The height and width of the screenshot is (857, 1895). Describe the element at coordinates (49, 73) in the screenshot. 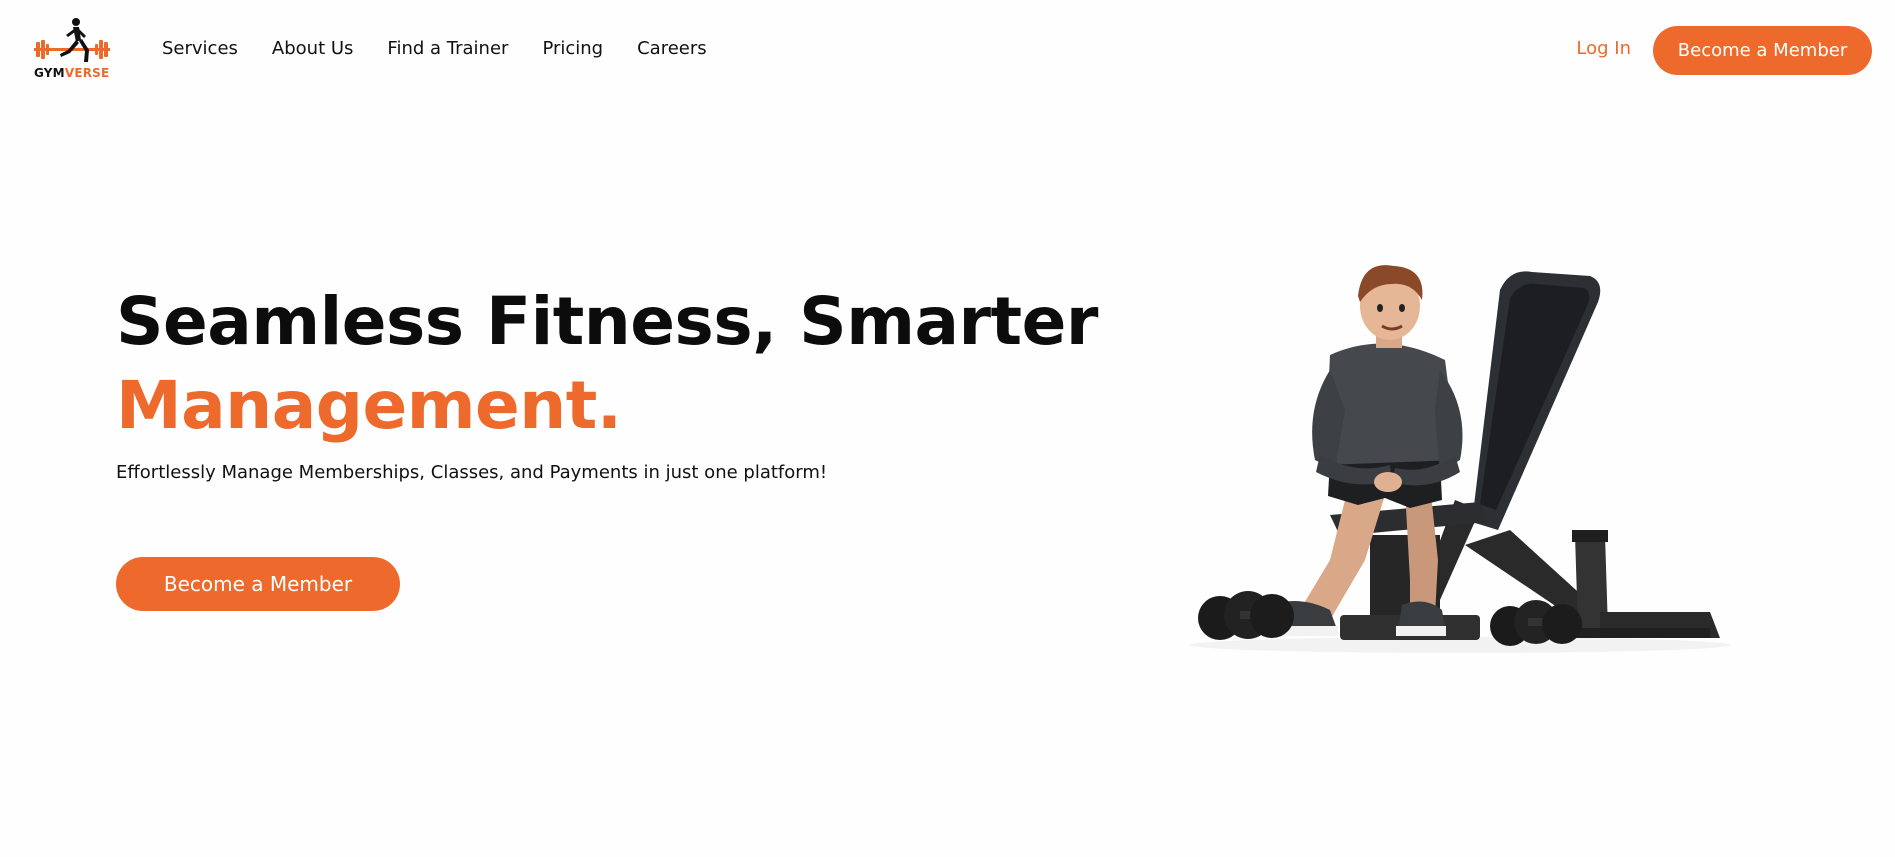

I see `logo-text-gym: GYM` at that location.